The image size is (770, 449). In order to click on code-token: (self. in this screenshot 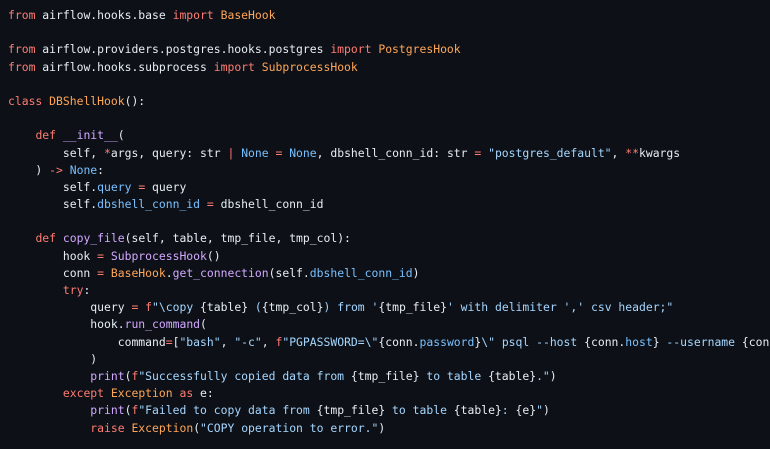, I will do `click(289, 272)`.